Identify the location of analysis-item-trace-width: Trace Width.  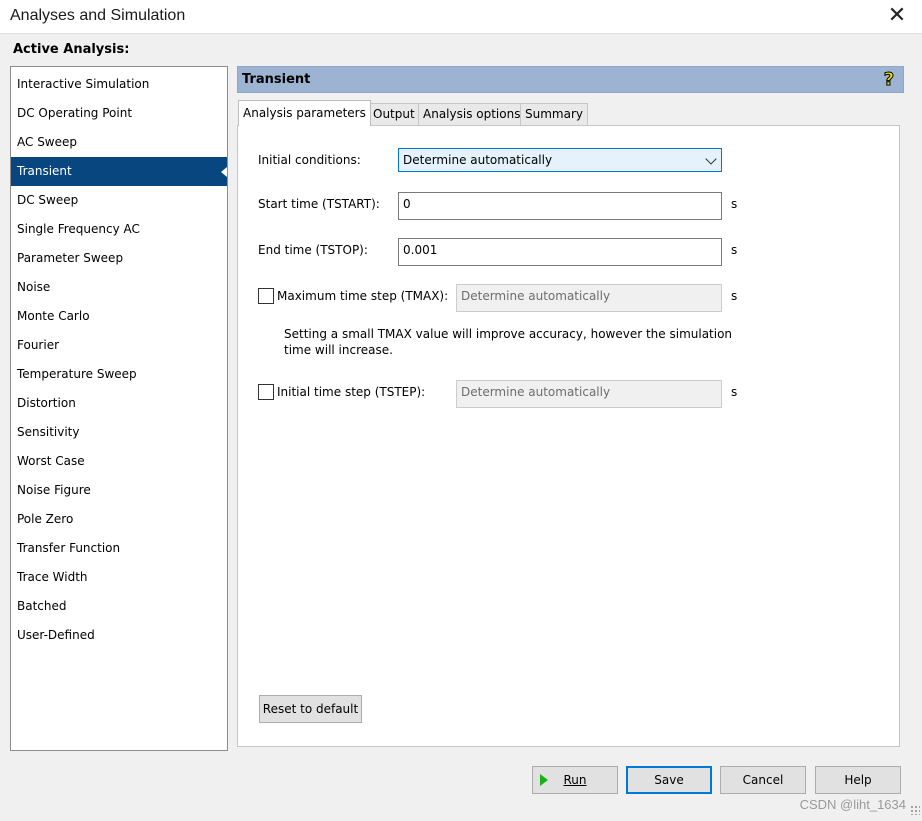
(119, 577).